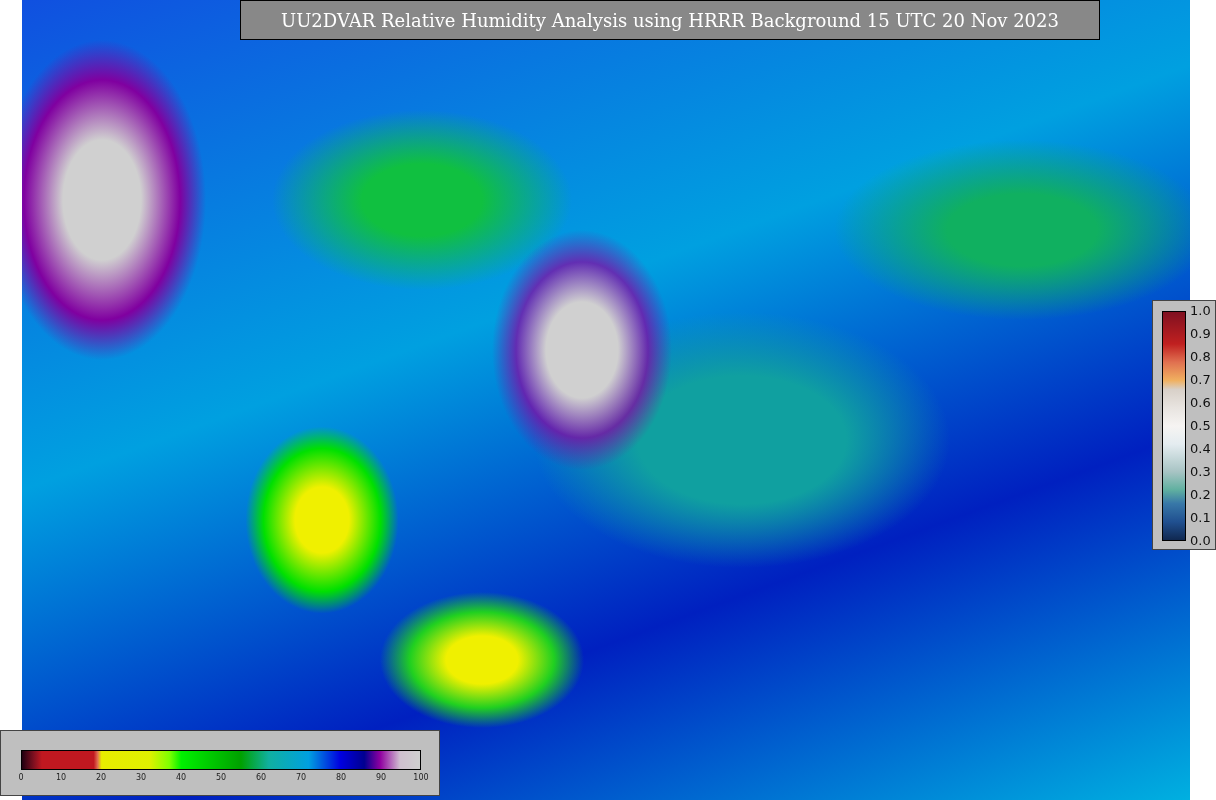 This screenshot has width=1216, height=800. I want to click on tick-label: 60, so click(261, 777).